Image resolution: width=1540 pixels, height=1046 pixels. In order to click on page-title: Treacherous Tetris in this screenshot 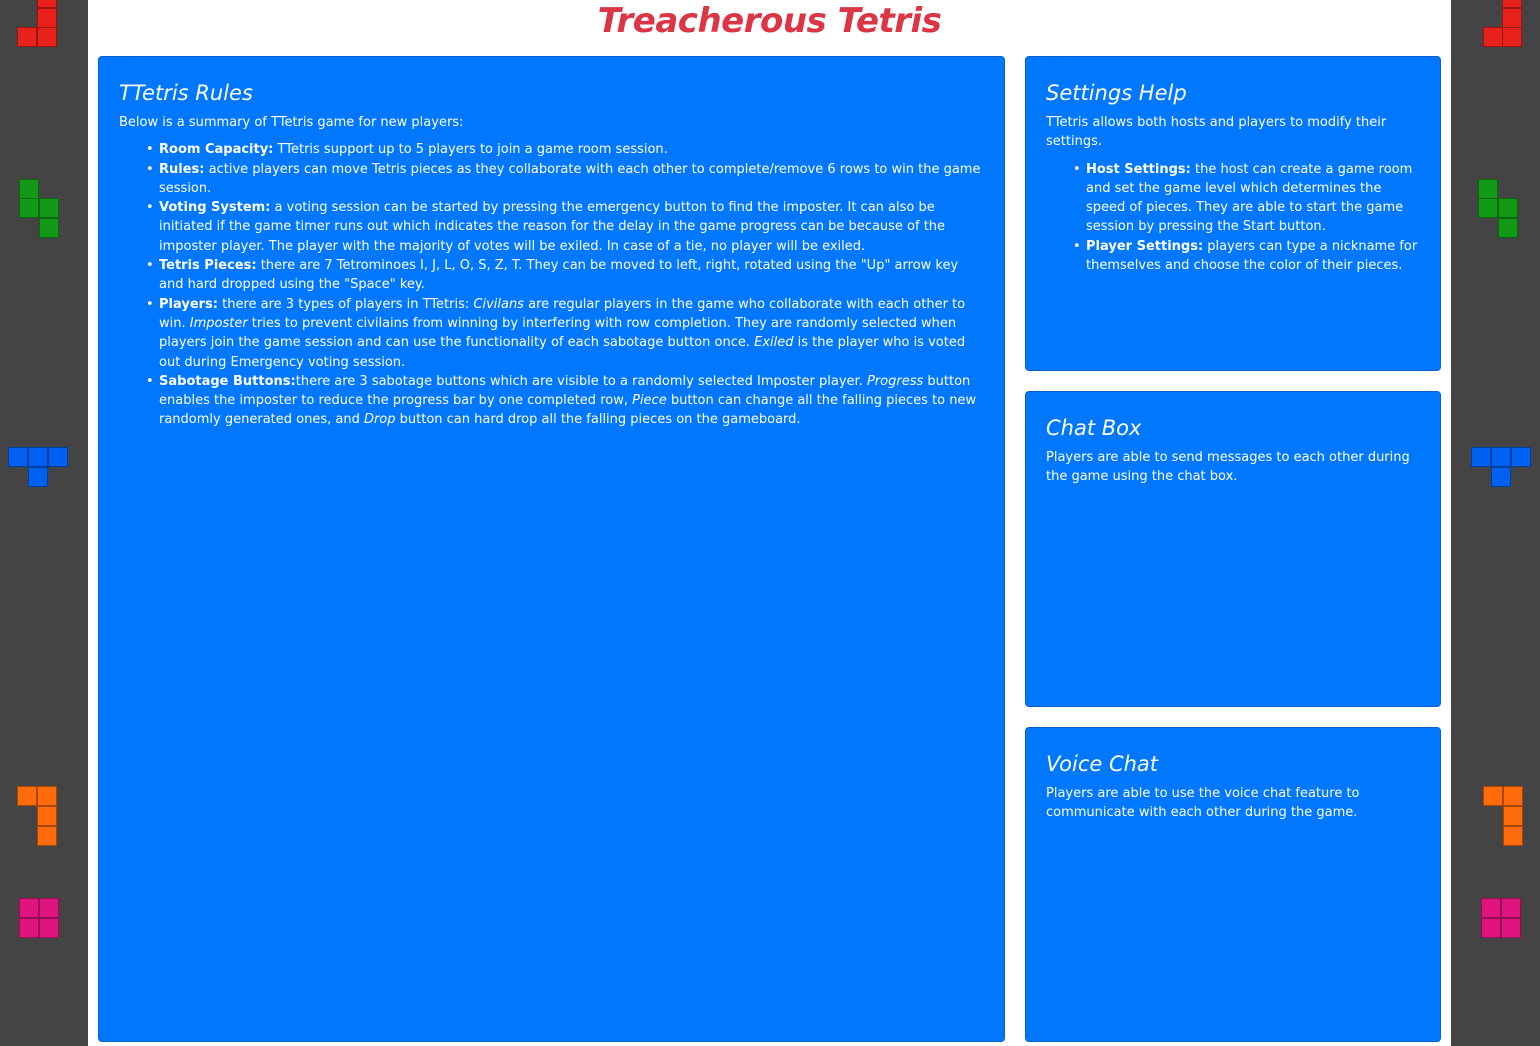, I will do `click(769, 21)`.